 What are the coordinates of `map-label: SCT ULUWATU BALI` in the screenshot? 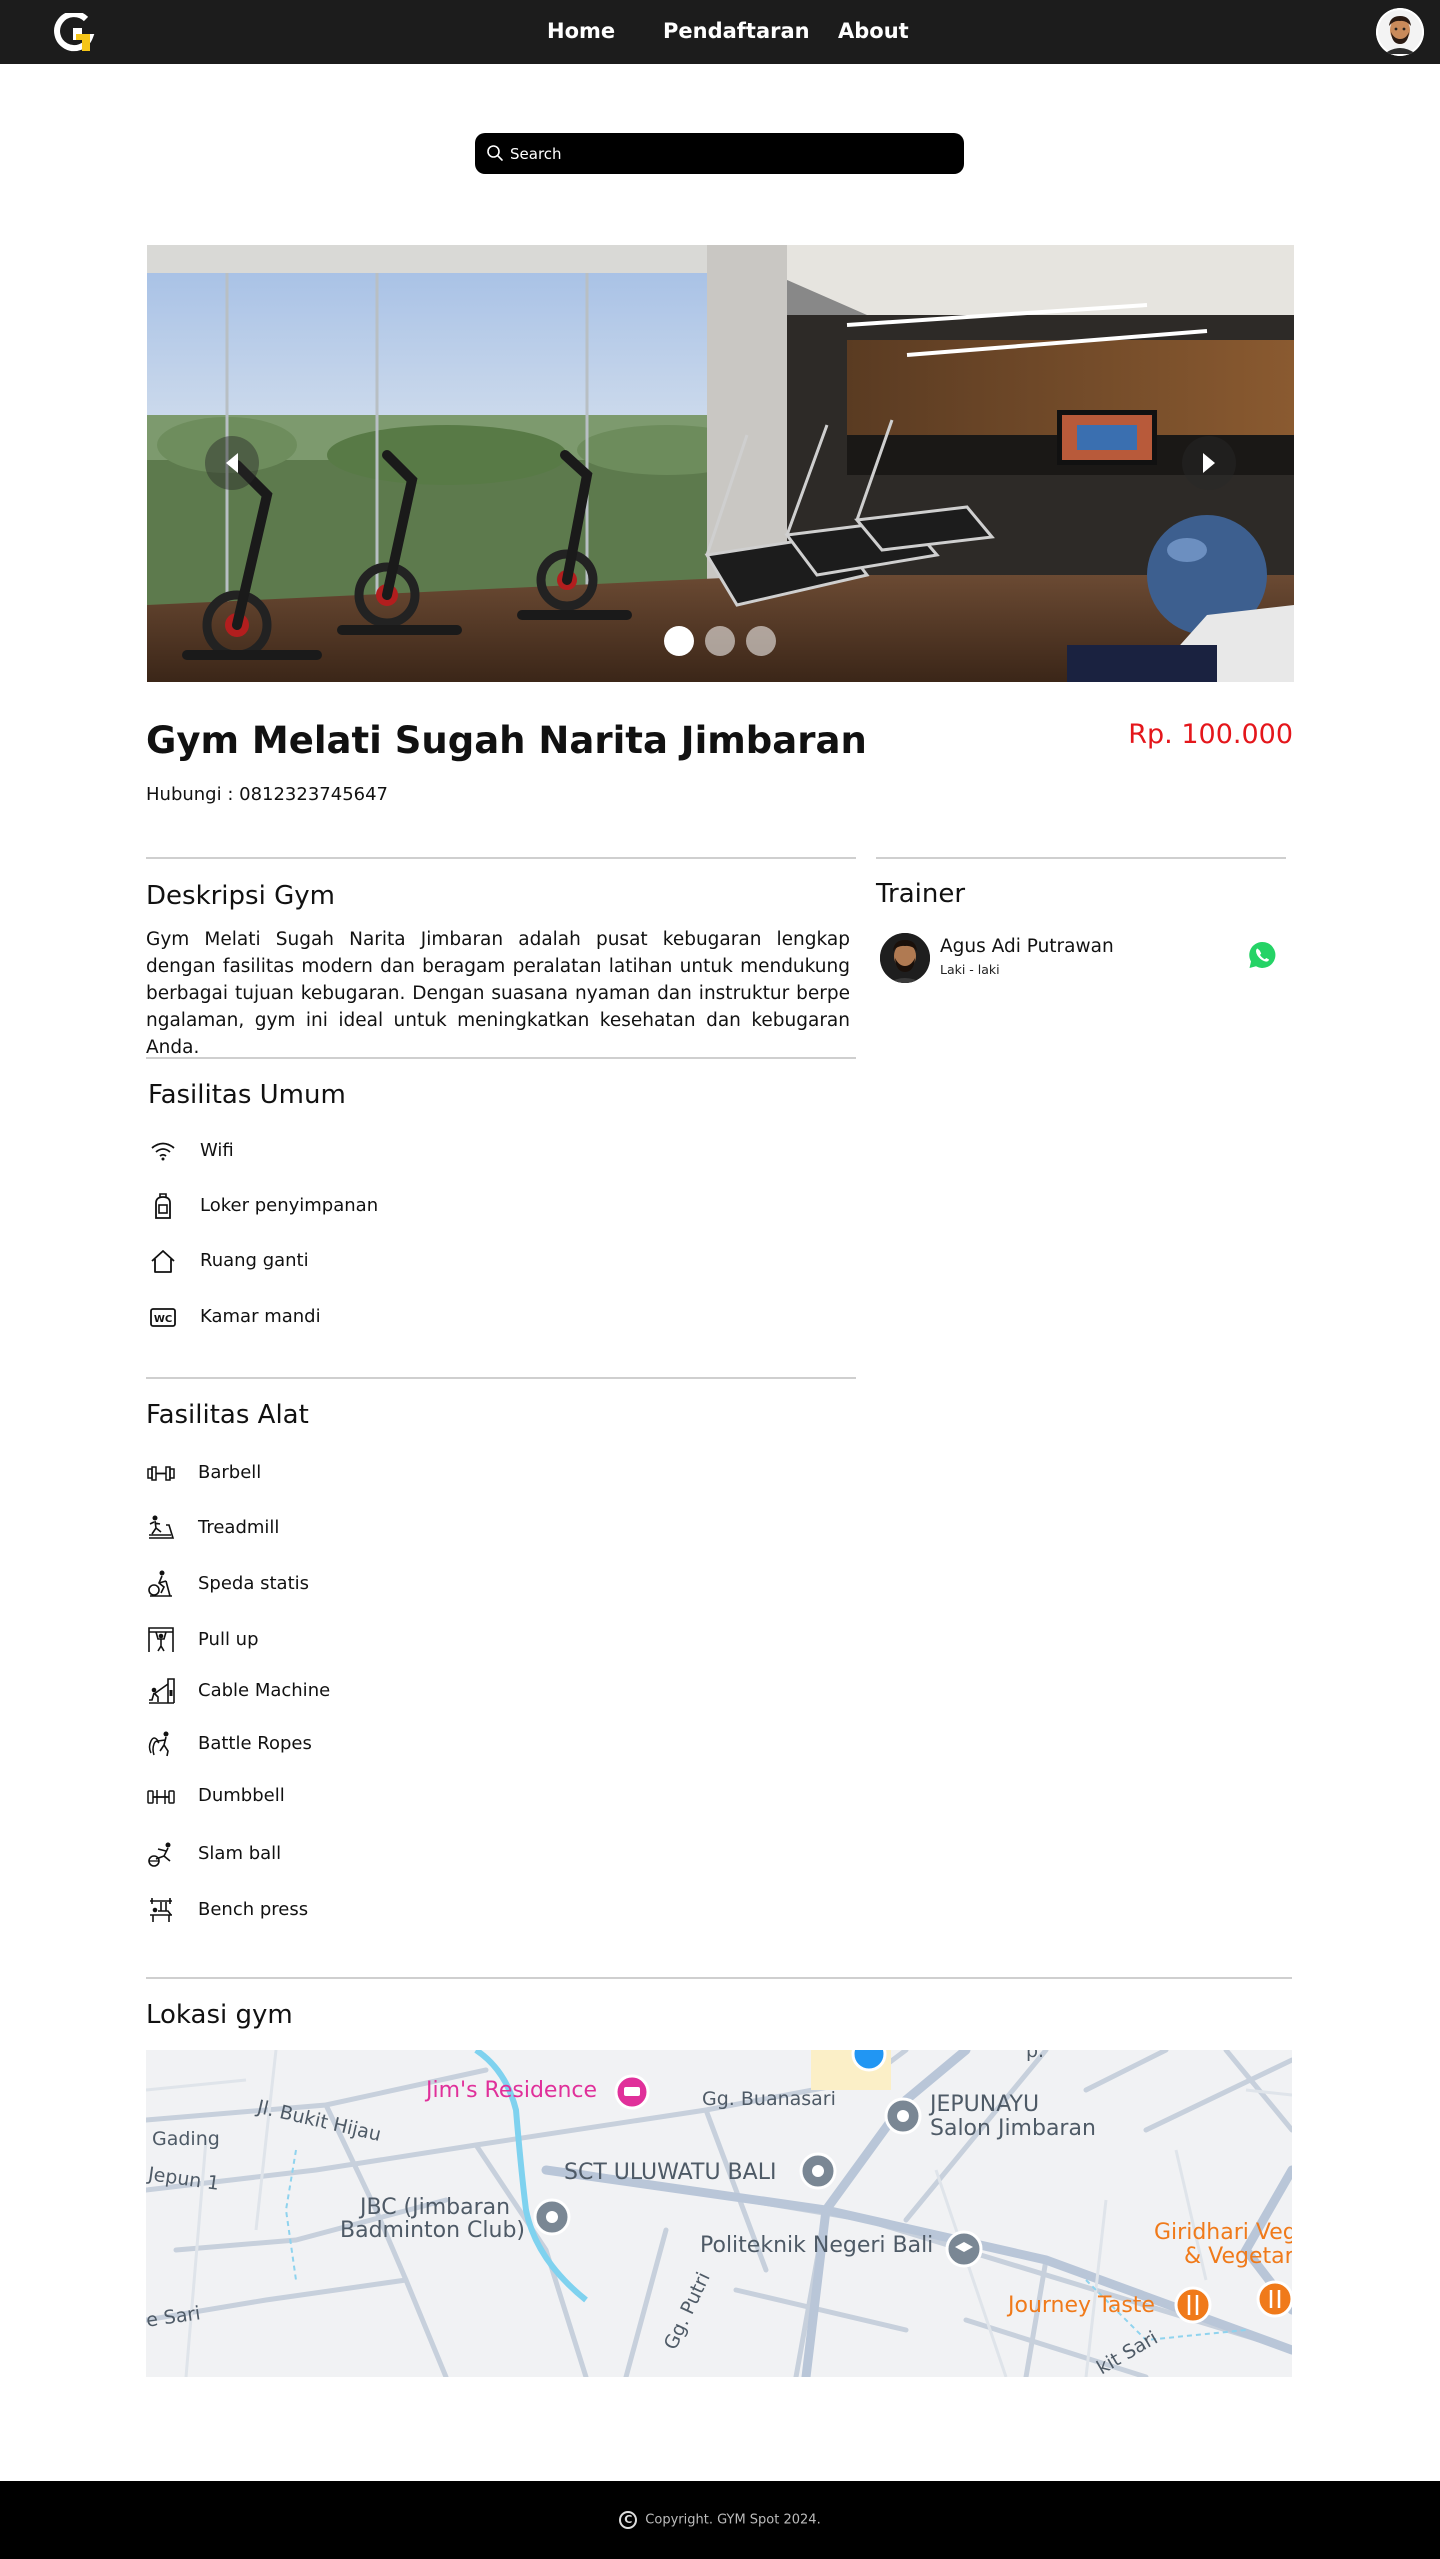 It's located at (670, 2172).